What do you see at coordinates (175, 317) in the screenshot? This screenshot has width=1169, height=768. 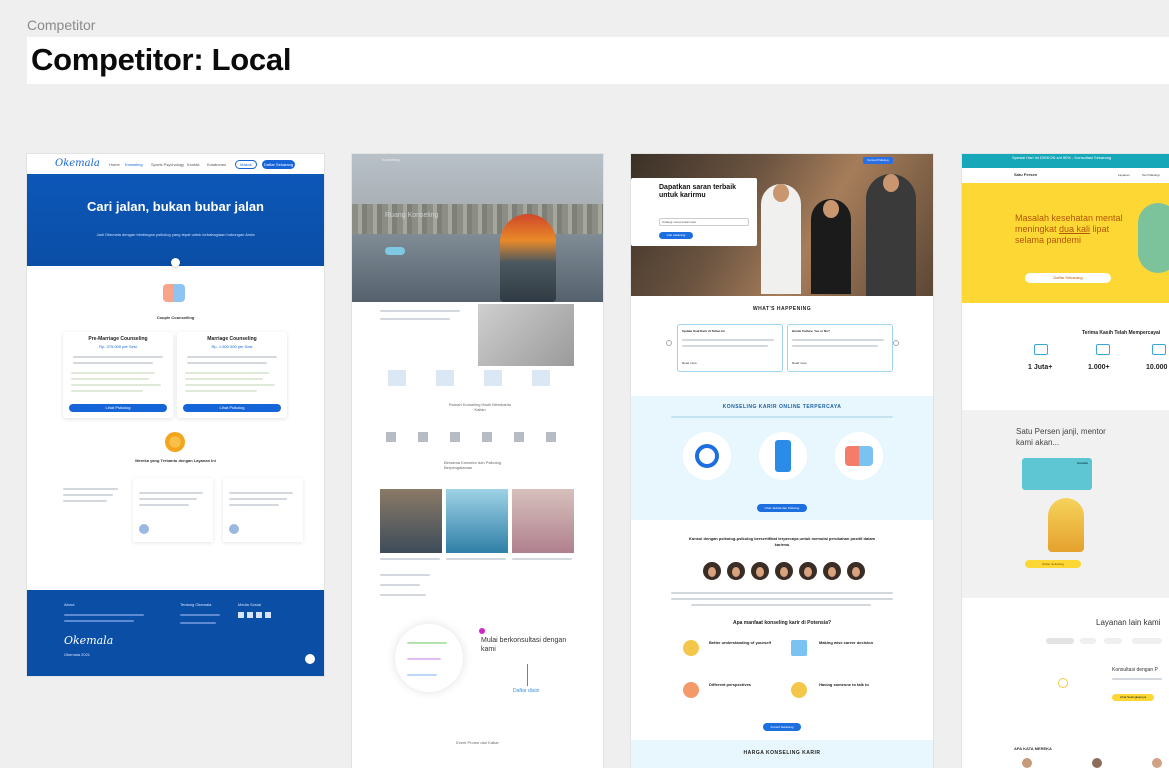 I see `couple-label: Couple Counselling` at bounding box center [175, 317].